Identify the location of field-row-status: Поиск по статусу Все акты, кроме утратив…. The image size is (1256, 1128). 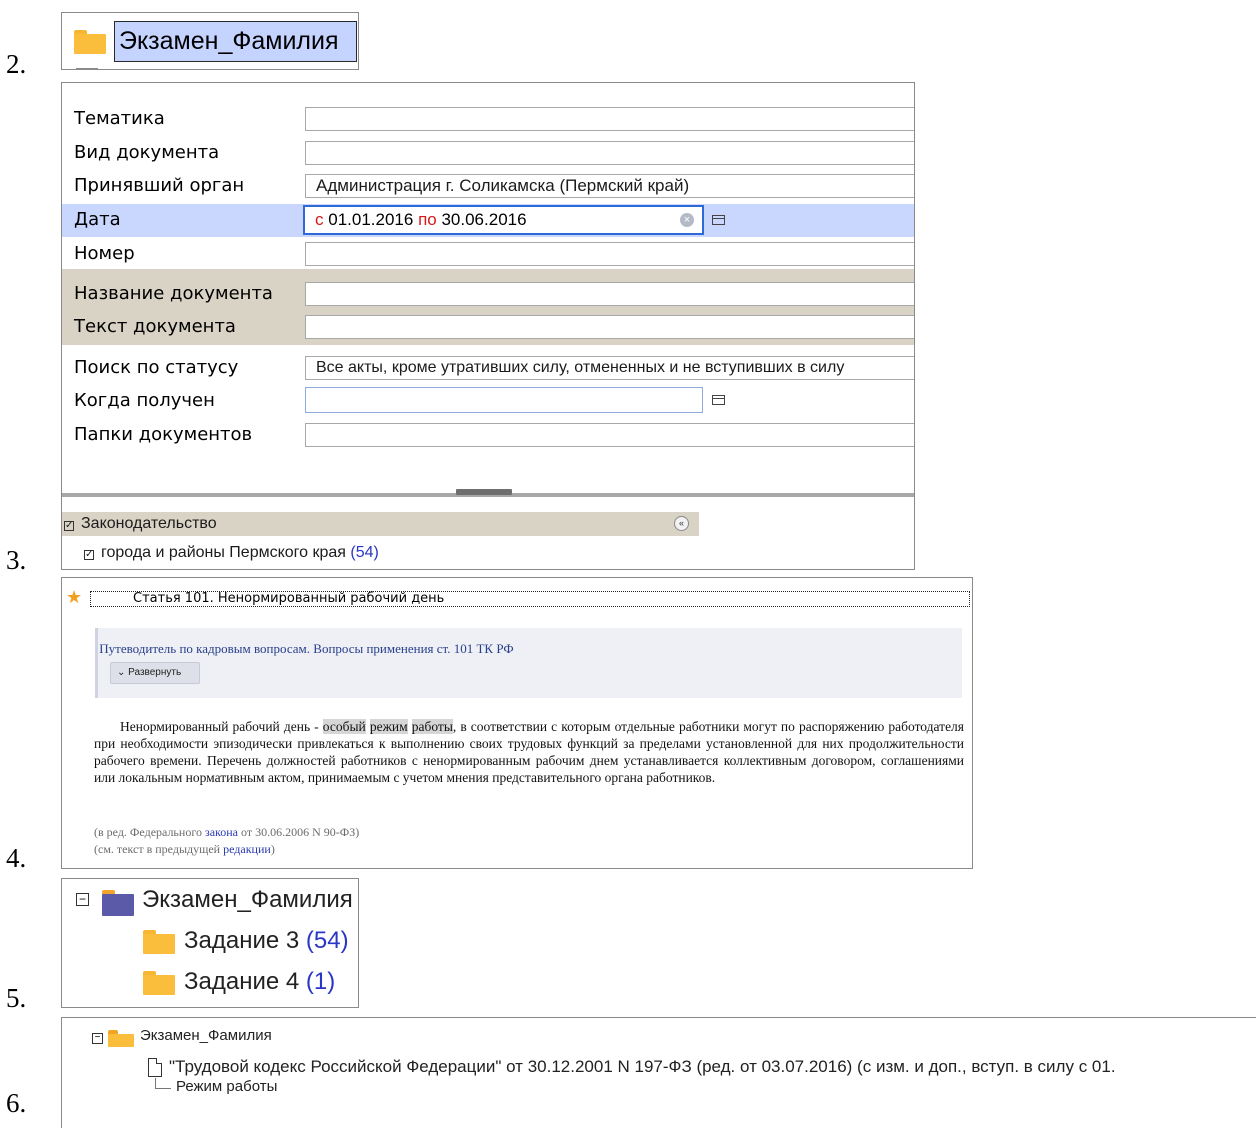
(488, 368).